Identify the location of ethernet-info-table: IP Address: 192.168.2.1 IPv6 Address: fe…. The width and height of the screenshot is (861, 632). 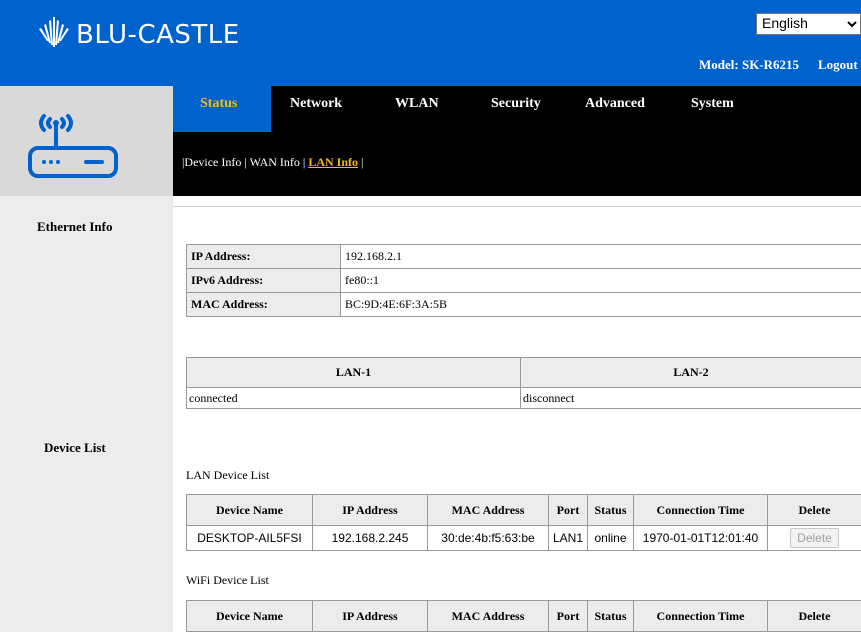
(523, 280).